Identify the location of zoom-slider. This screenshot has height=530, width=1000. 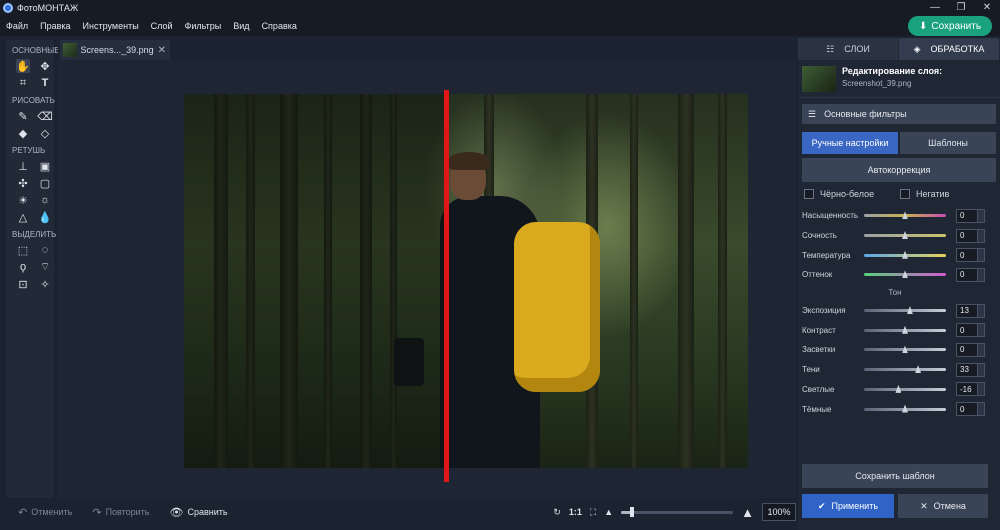
(677, 511).